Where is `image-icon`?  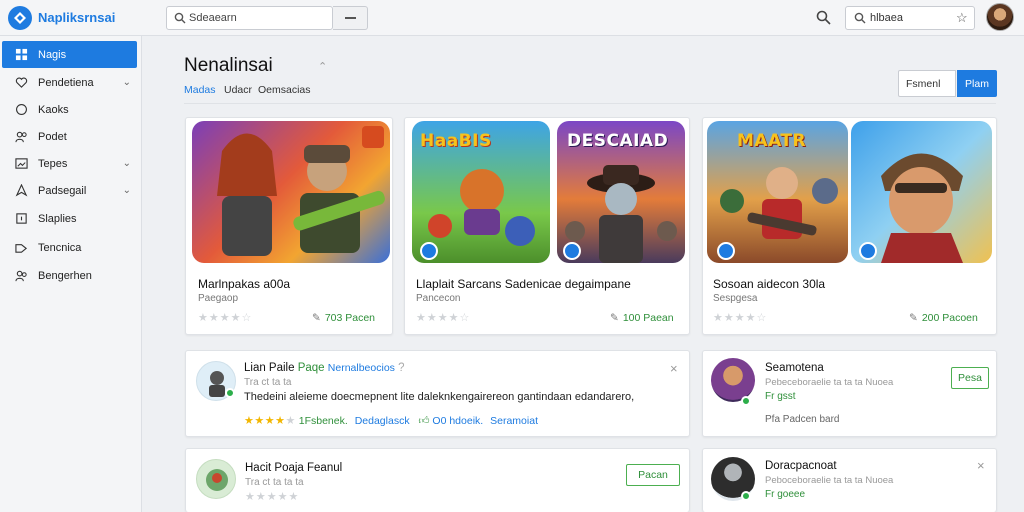 image-icon is located at coordinates (21, 164).